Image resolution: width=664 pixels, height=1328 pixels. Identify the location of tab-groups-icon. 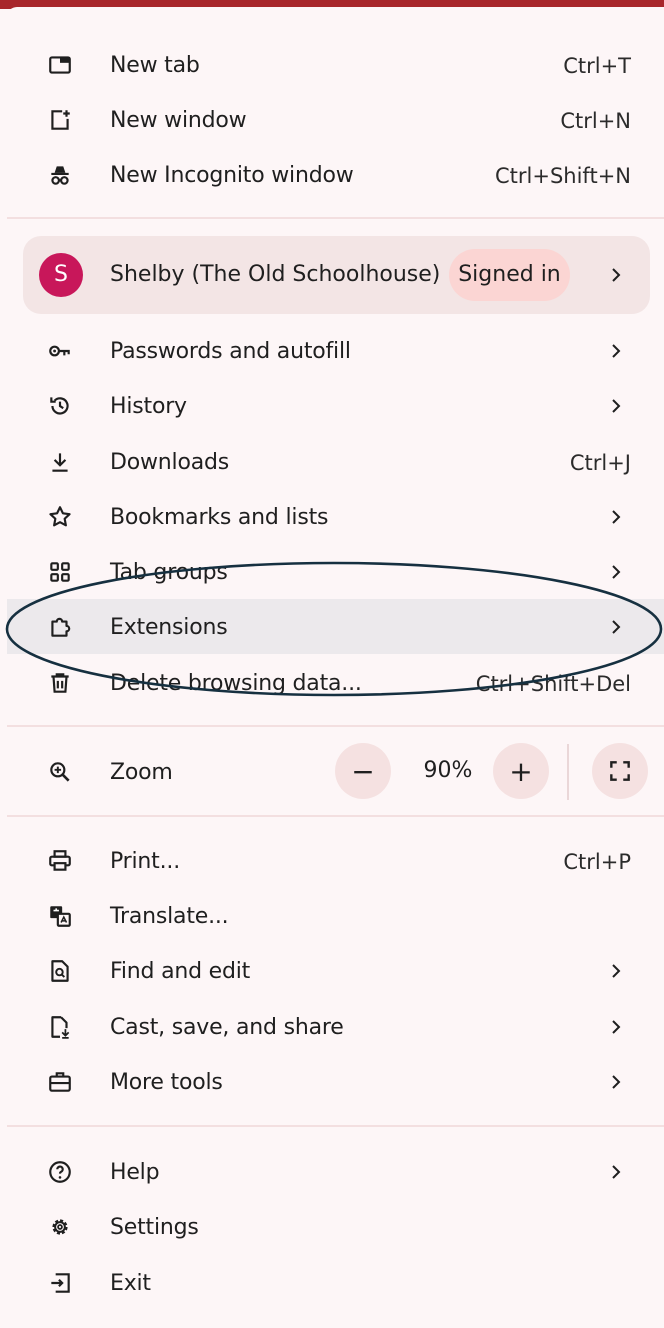
(60, 572).